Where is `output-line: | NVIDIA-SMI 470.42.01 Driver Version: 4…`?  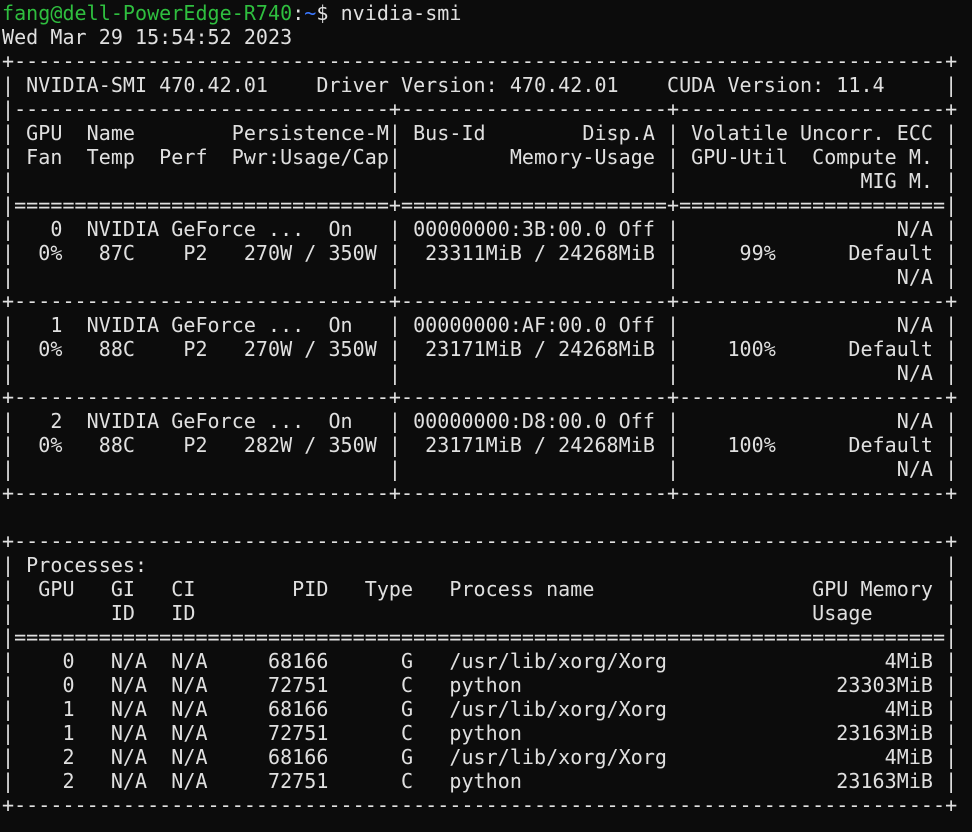 output-line: | NVIDIA-SMI 470.42.01 Driver Version: 4… is located at coordinates (480, 85).